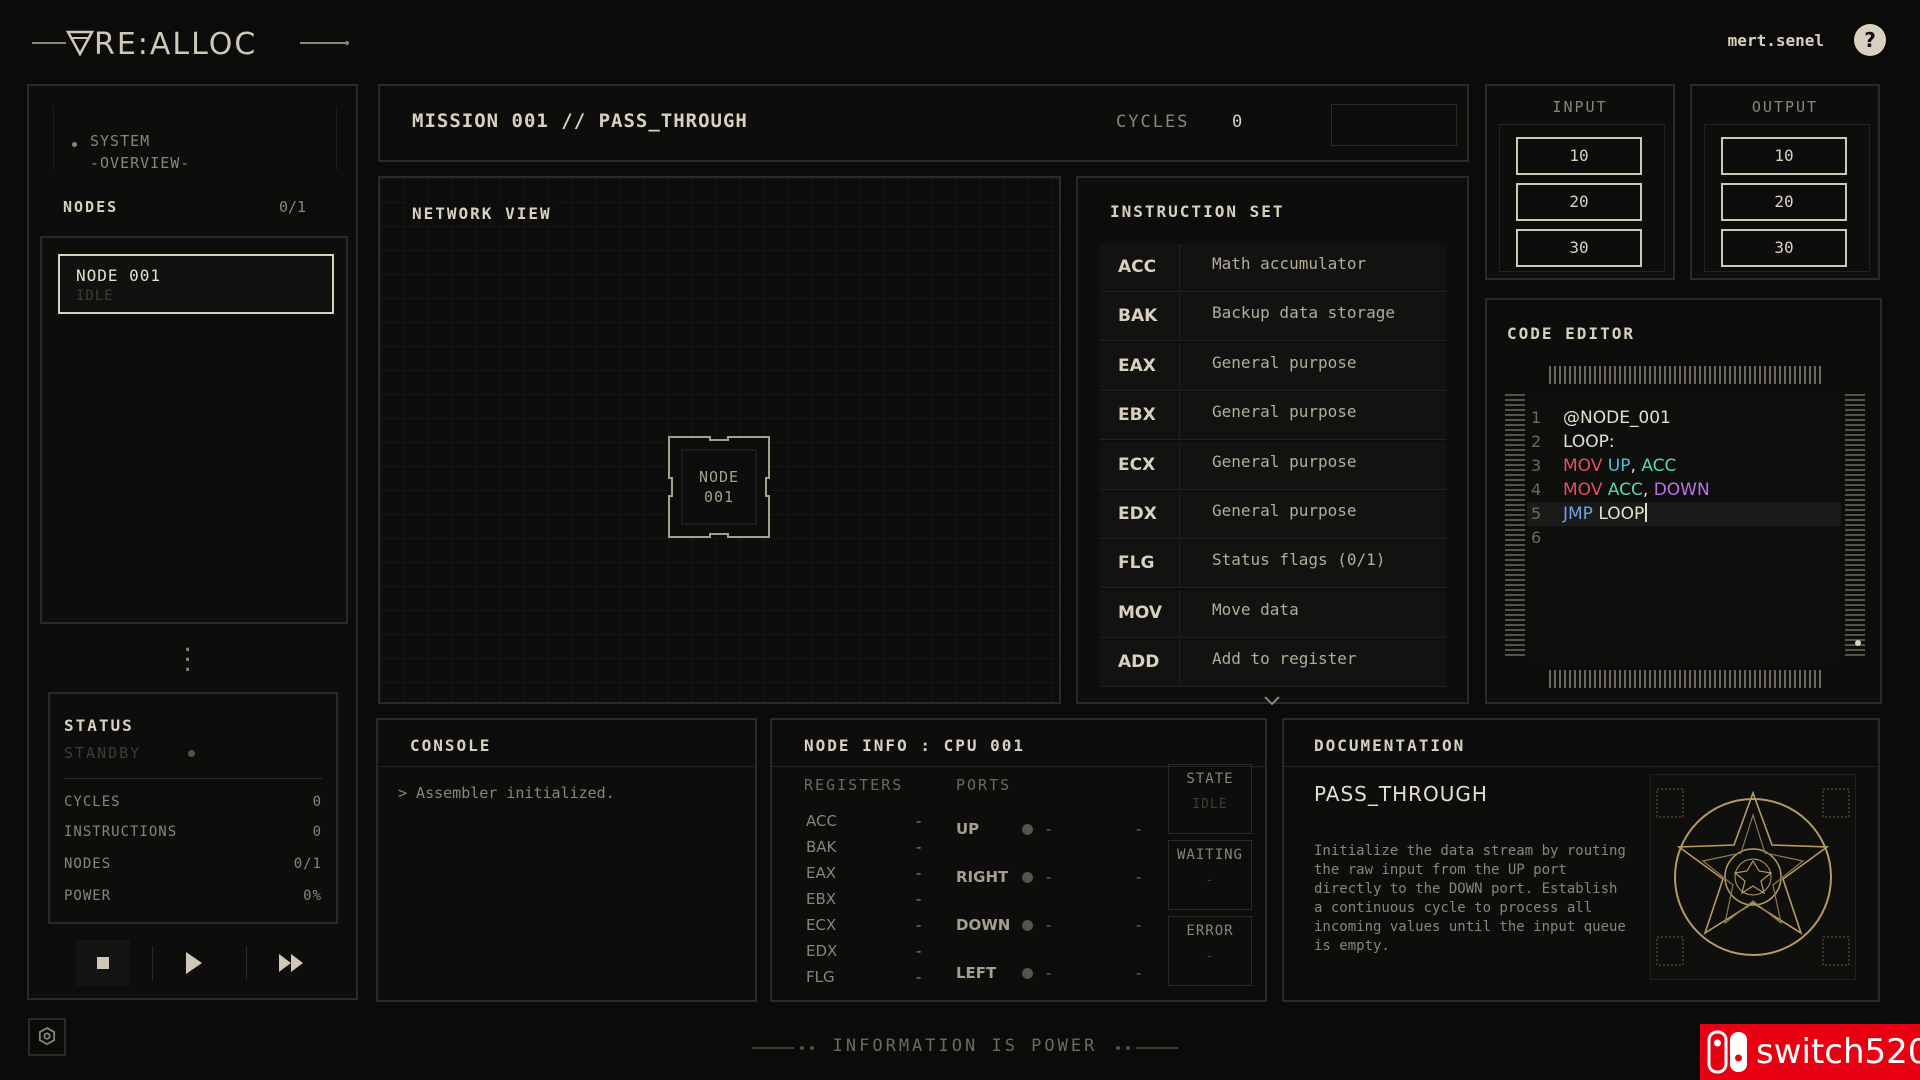 The width and height of the screenshot is (1920, 1080). What do you see at coordinates (863, 977) in the screenshot?
I see `register-row: FLG -` at bounding box center [863, 977].